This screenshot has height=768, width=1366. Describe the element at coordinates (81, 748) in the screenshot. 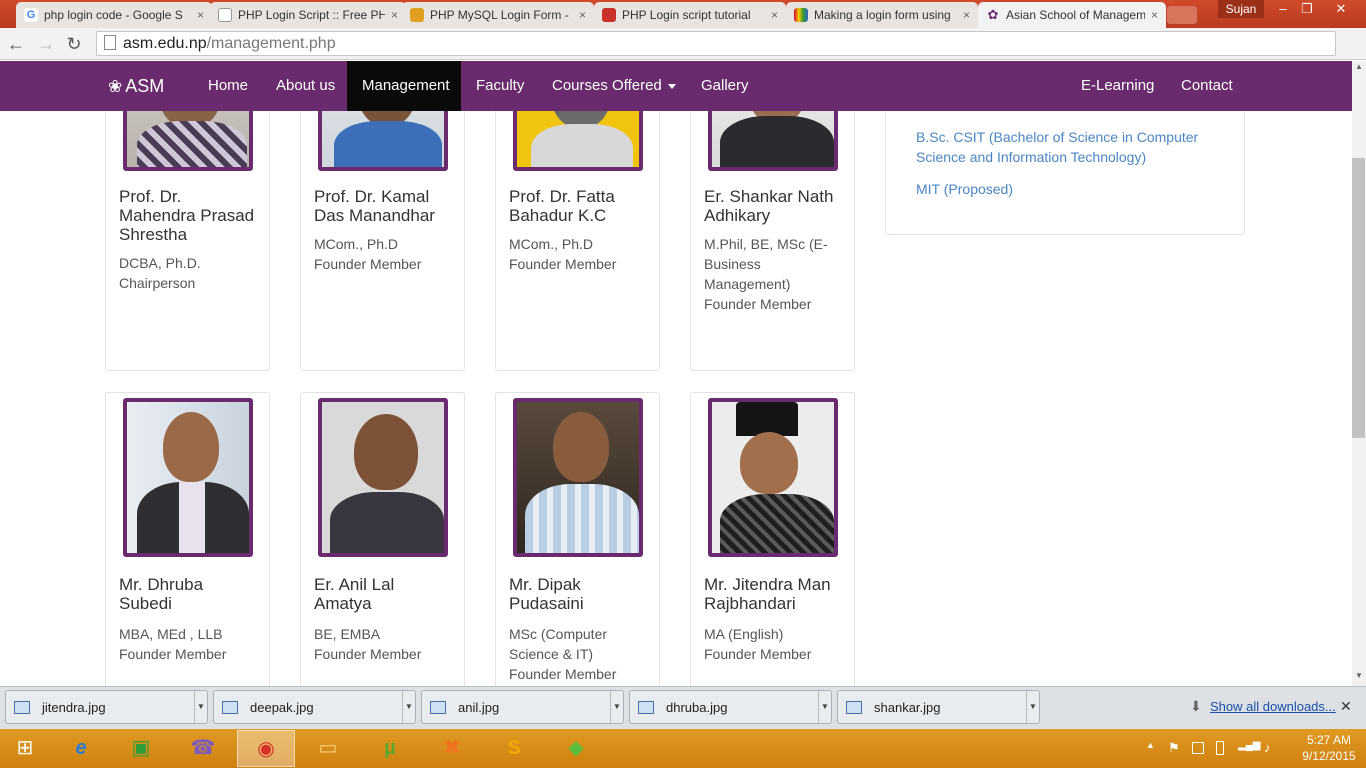

I see `internet-explorer-icon: e` at that location.